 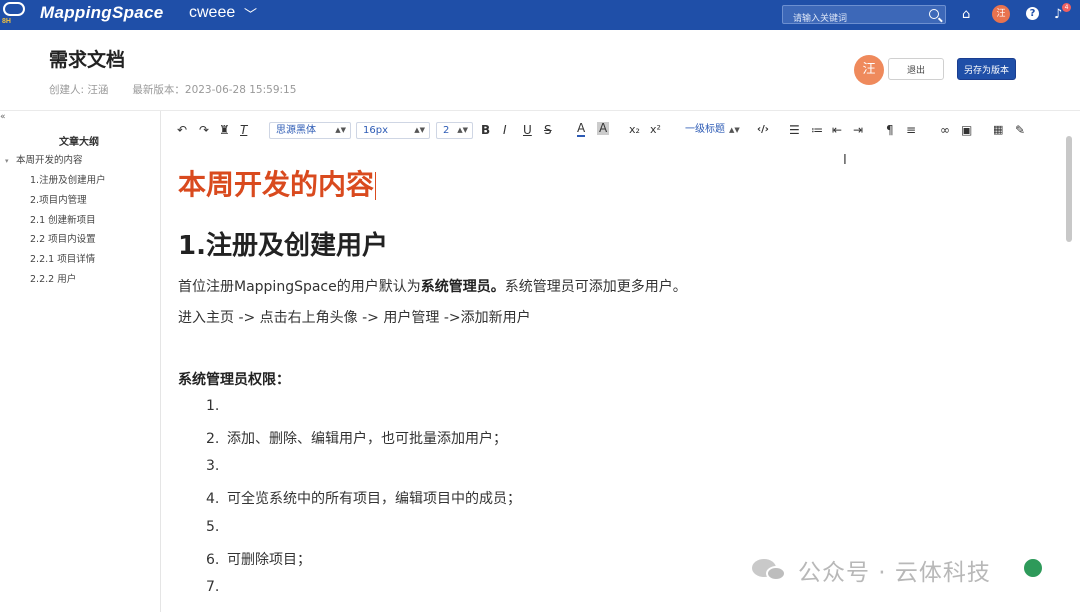 I want to click on ibeam-cursor-icon: Ⅰ, so click(x=845, y=160).